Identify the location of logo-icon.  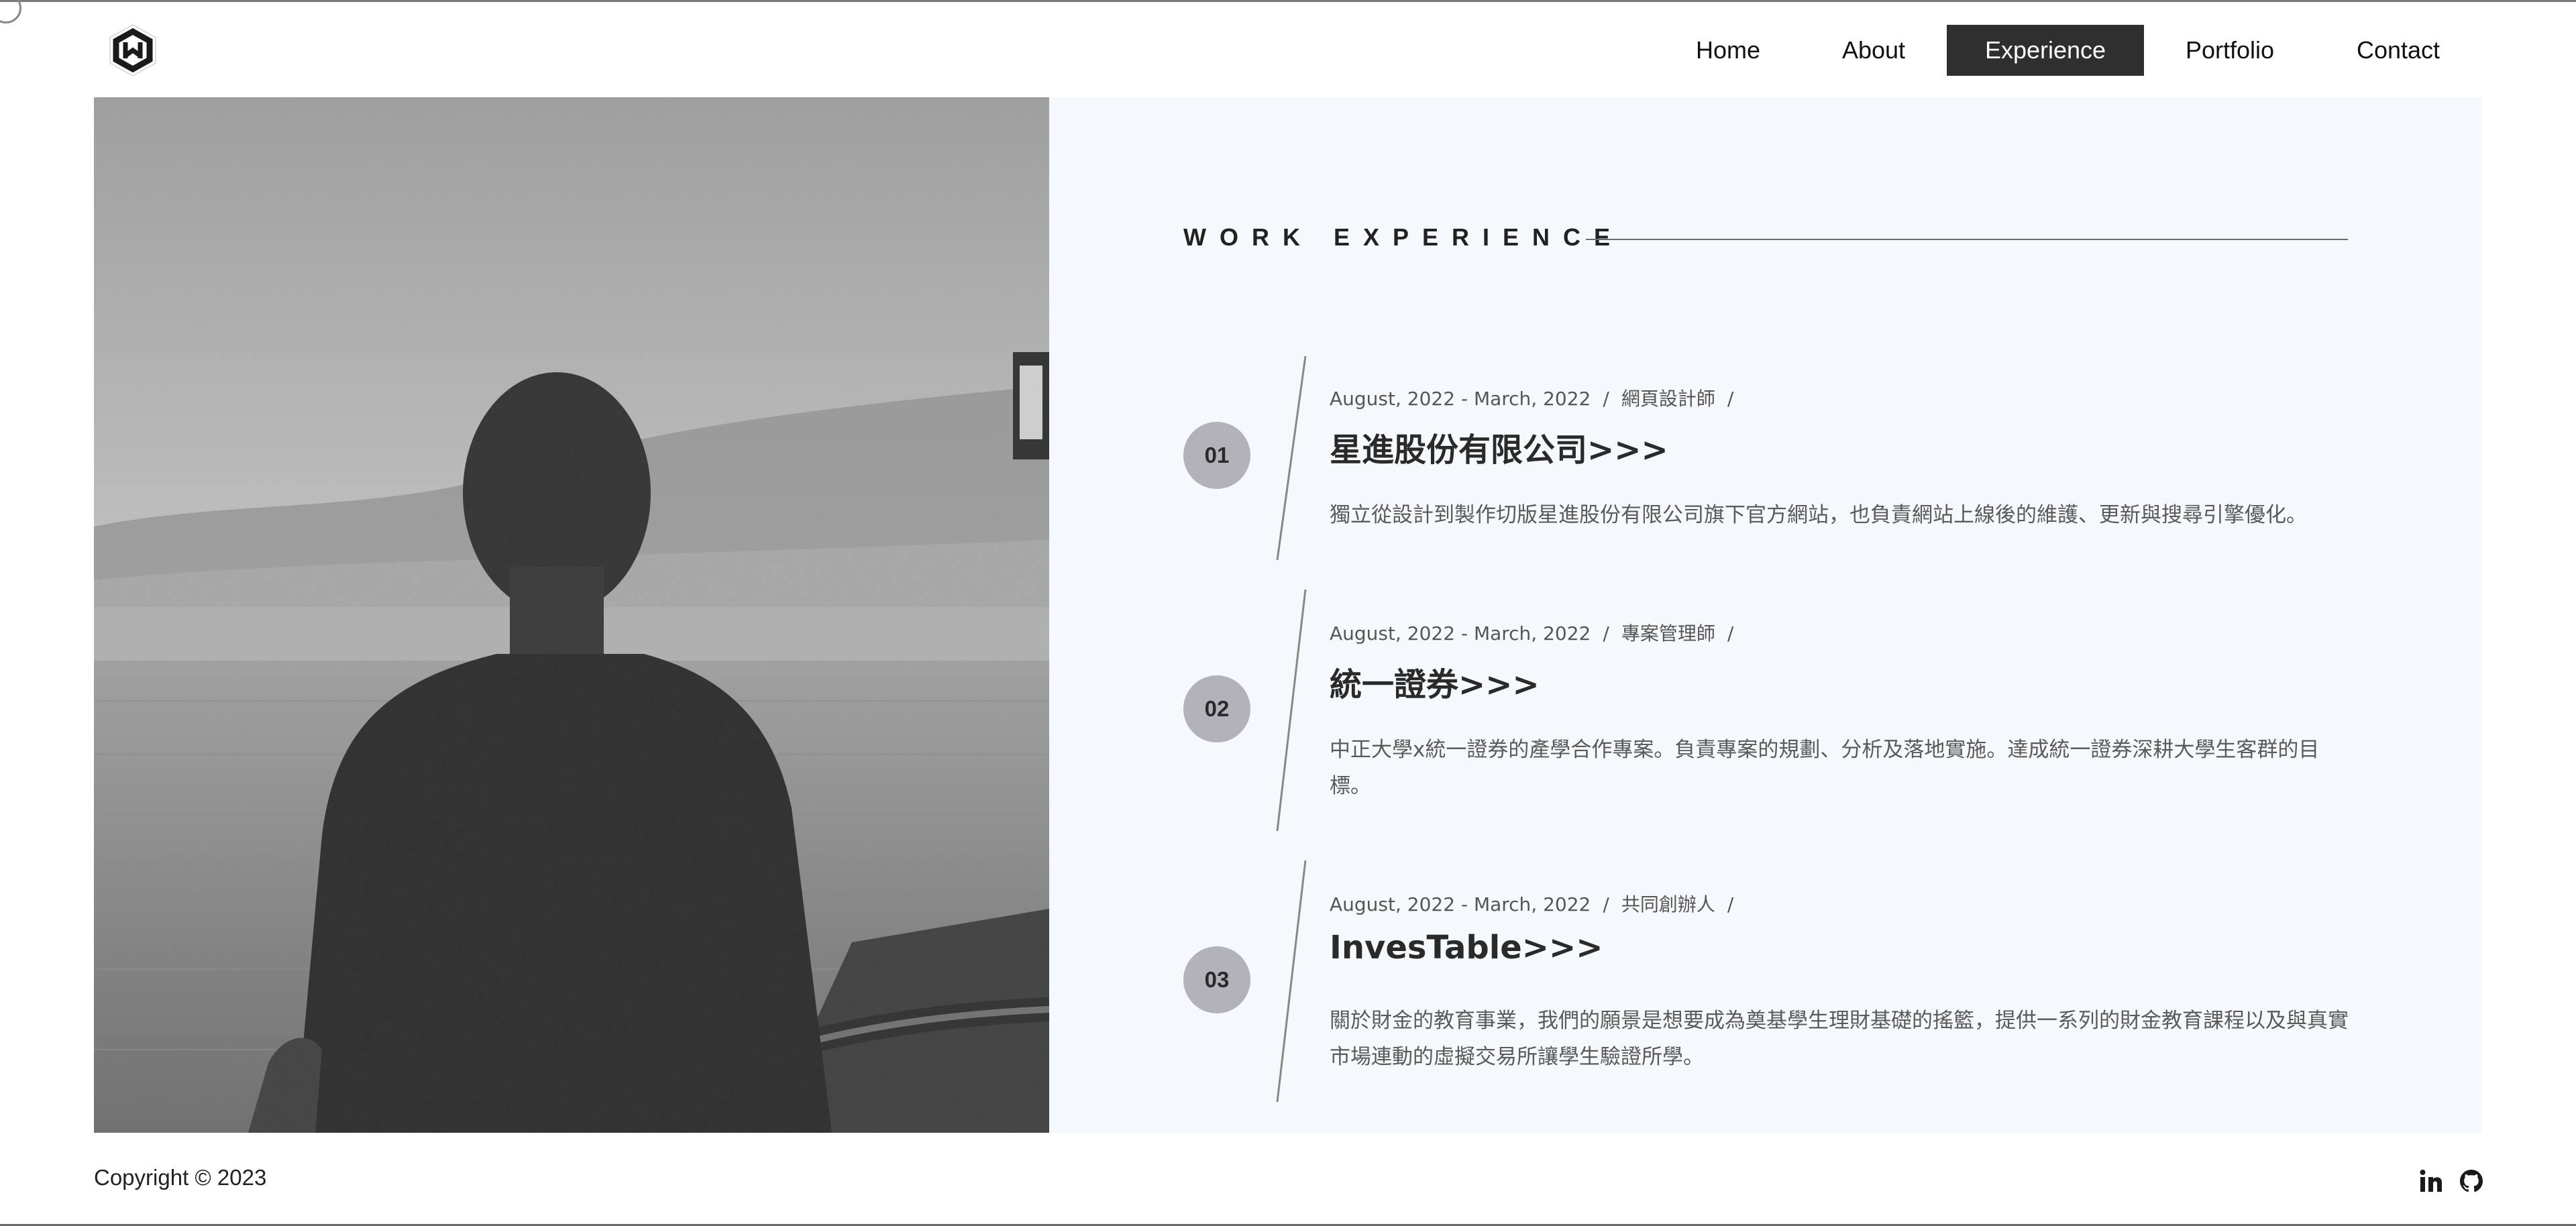
(132, 50).